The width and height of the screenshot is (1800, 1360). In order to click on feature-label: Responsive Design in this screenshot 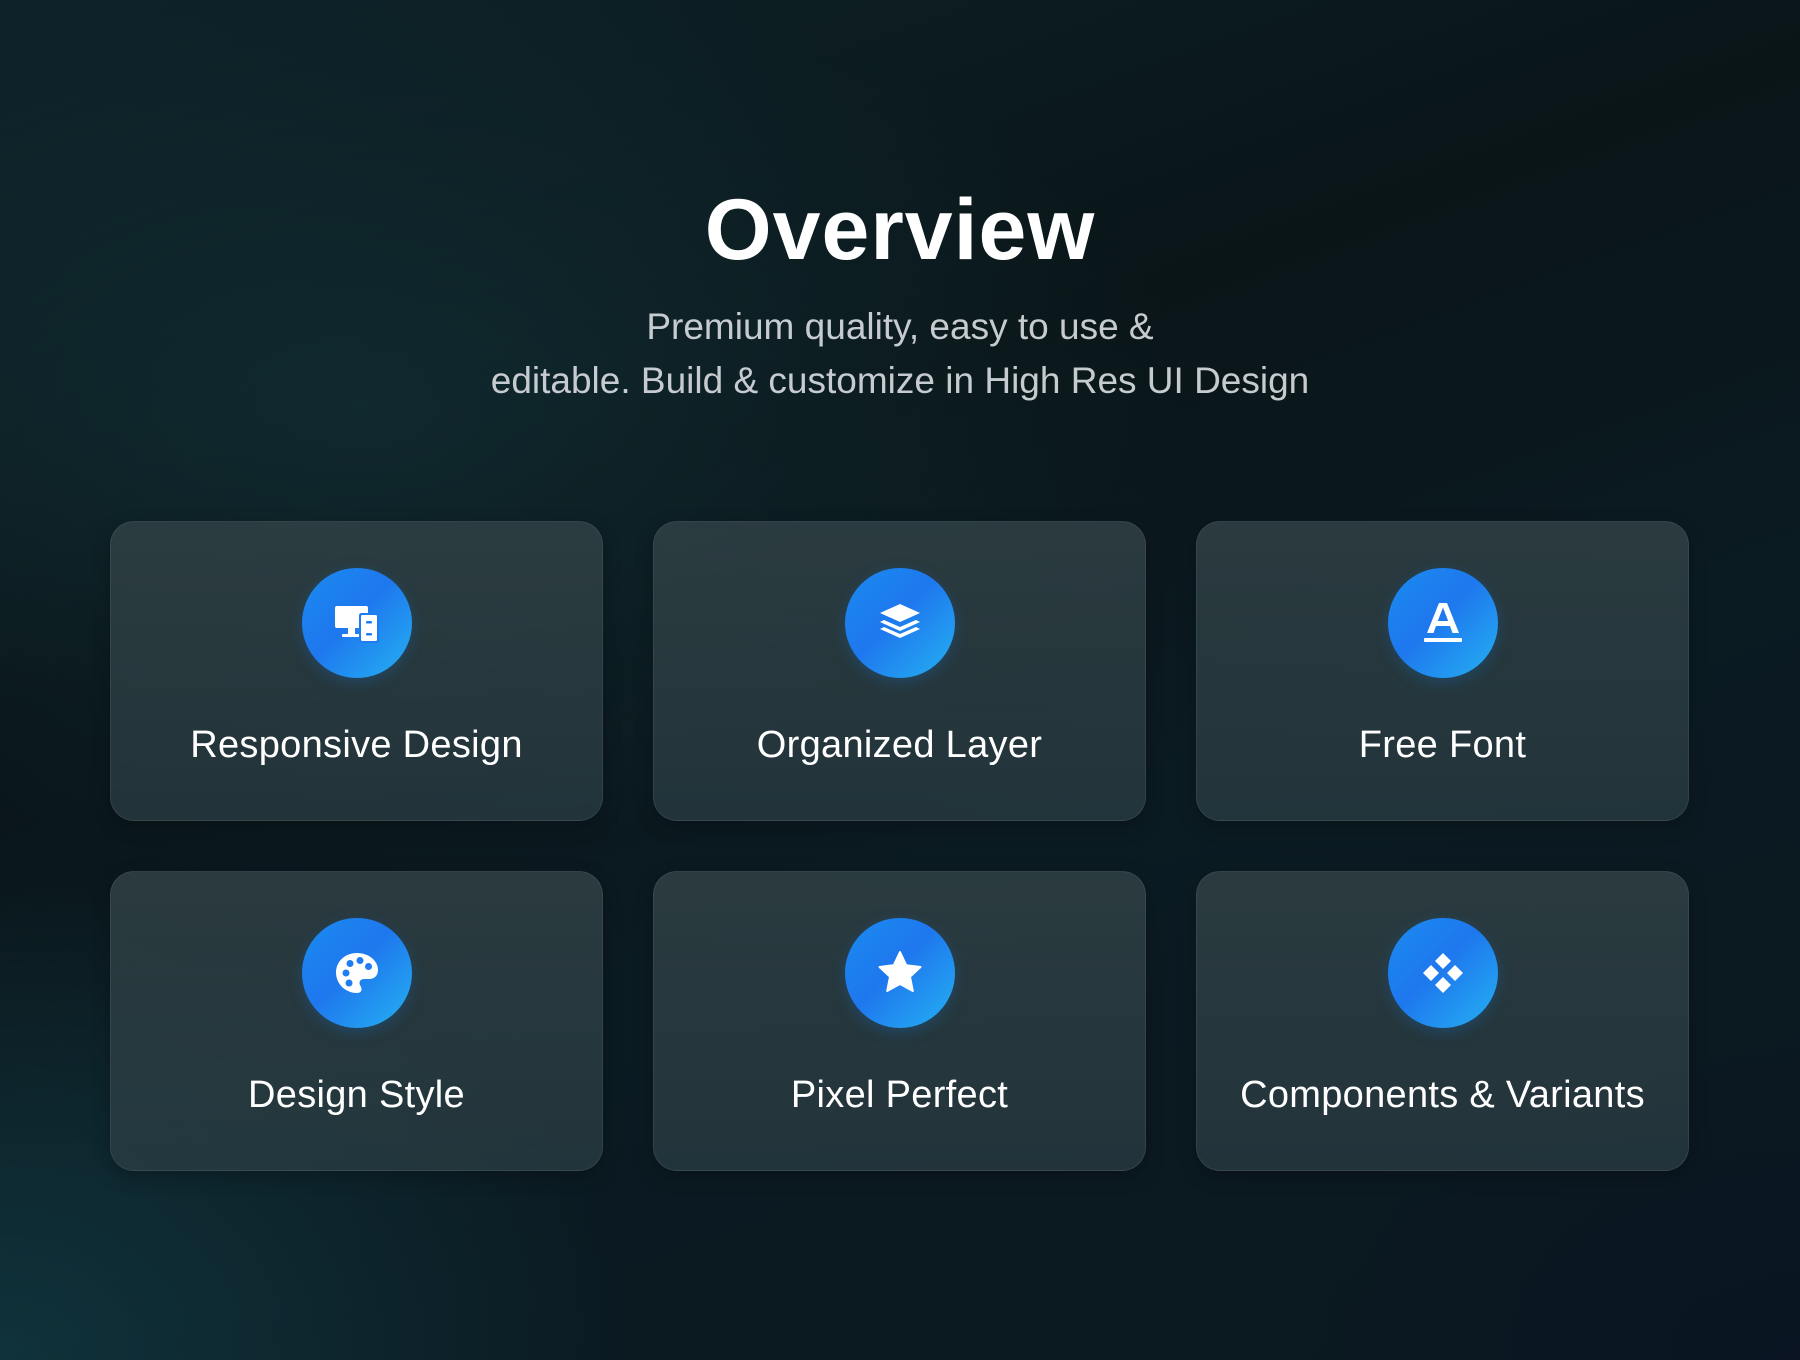, I will do `click(356, 745)`.